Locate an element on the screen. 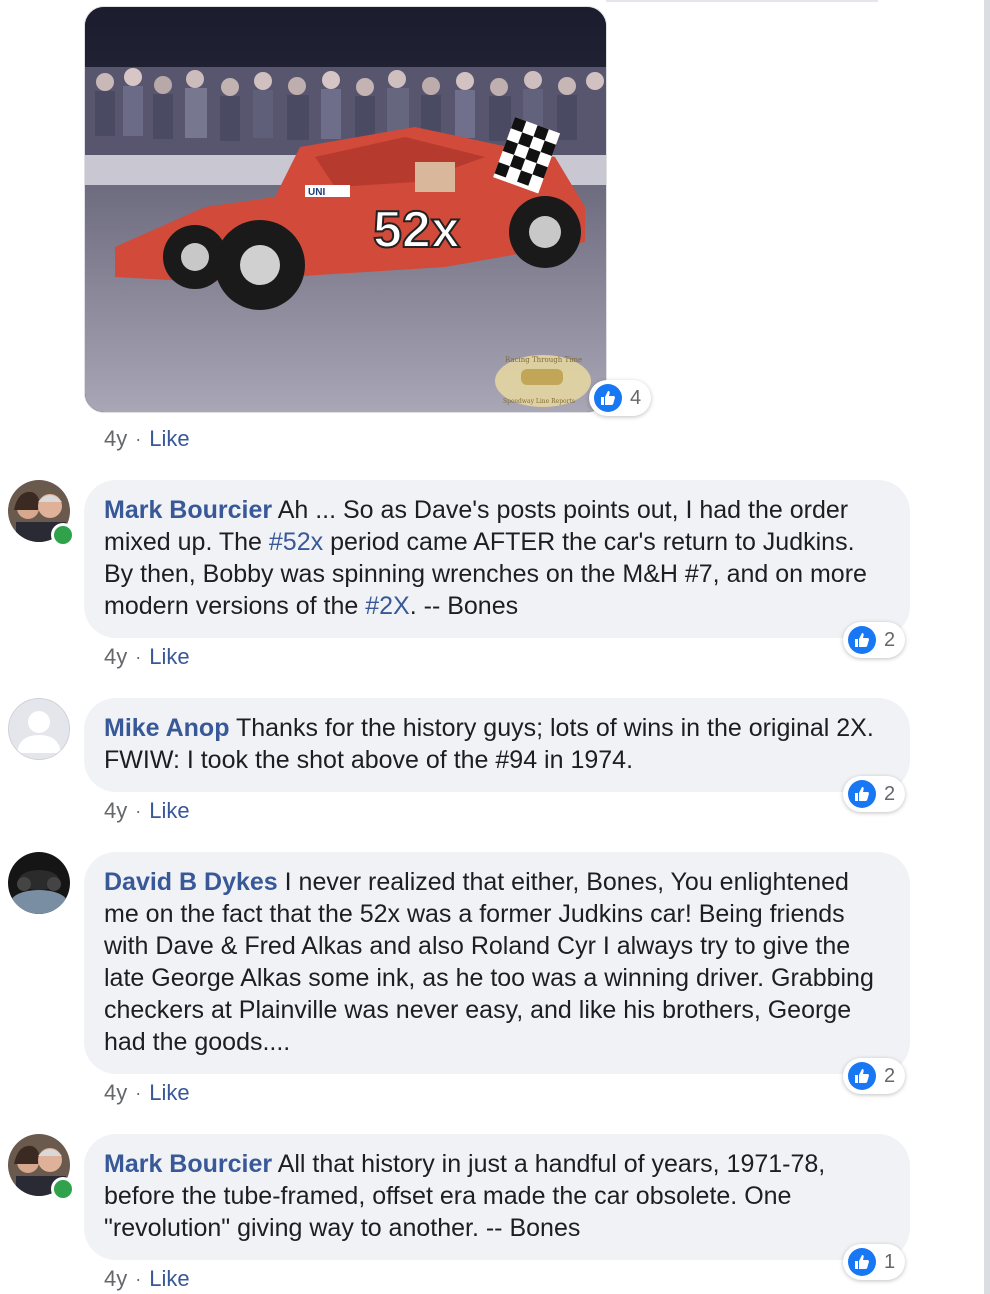 This screenshot has height=1294, width=990. watermark-subtext: Speedway Line Reports is located at coordinates (539, 401).